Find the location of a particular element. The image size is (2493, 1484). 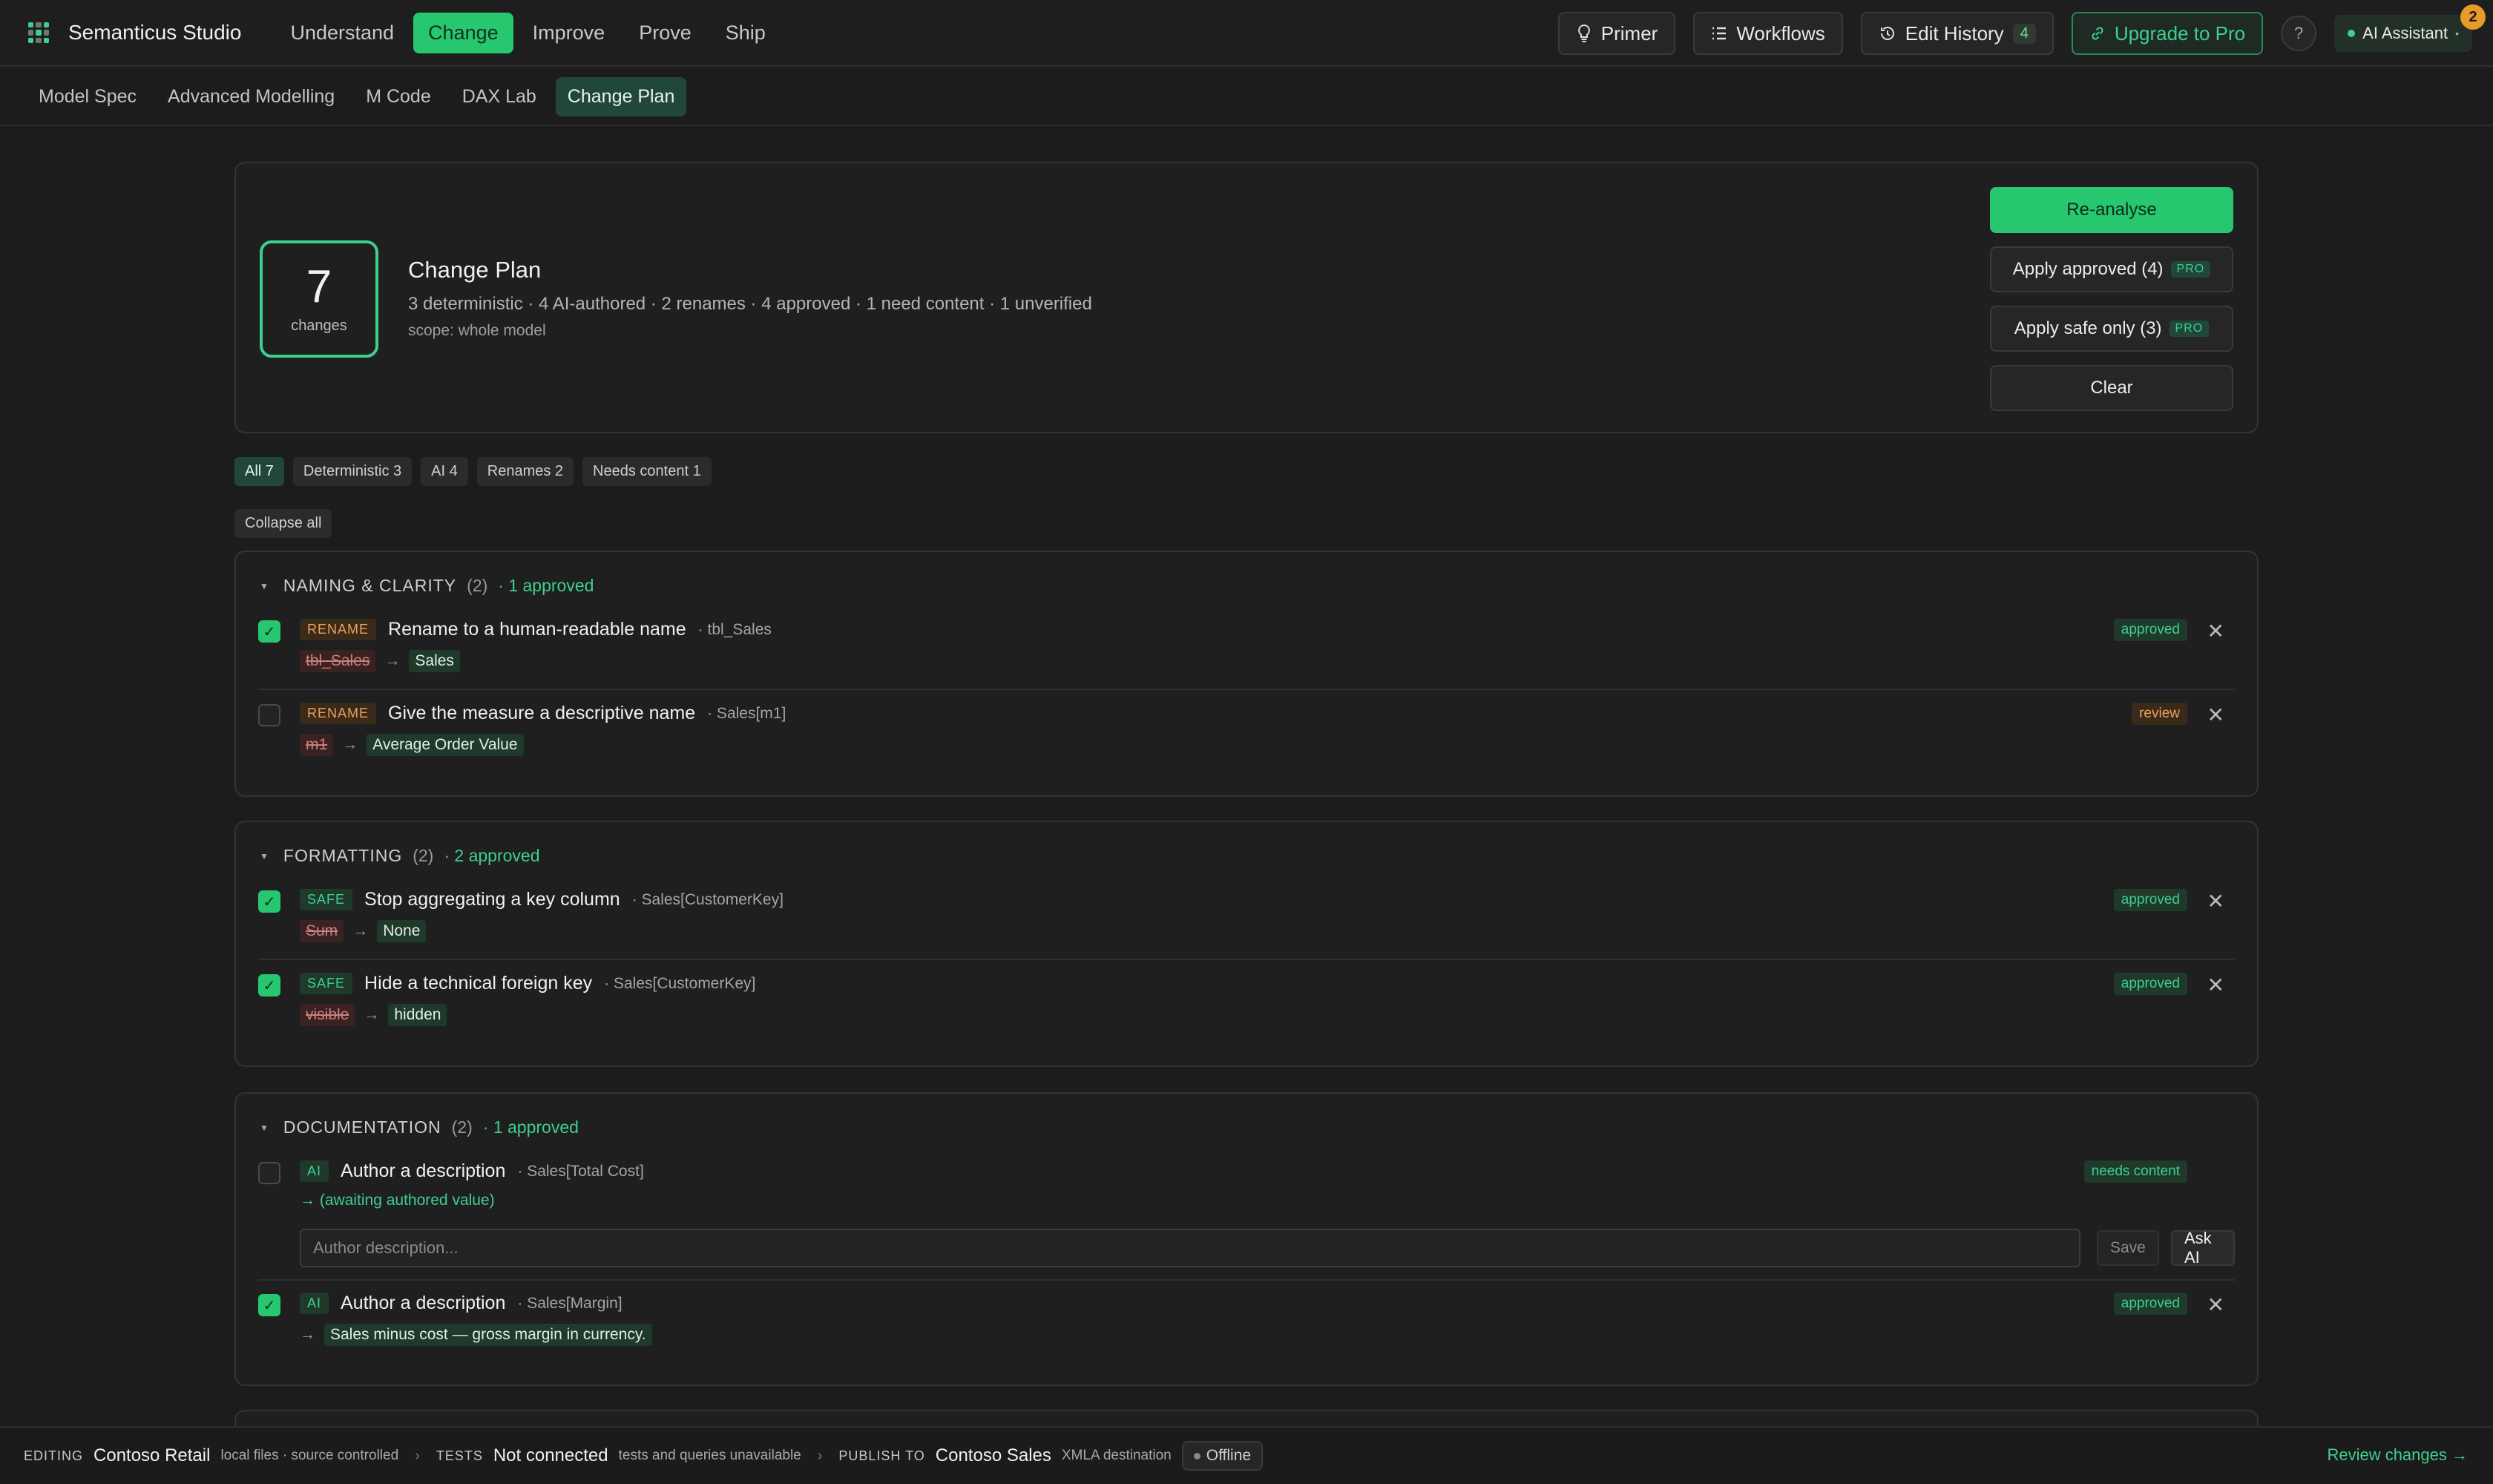

review-changes-link: Review changes → is located at coordinates (2397, 1455).